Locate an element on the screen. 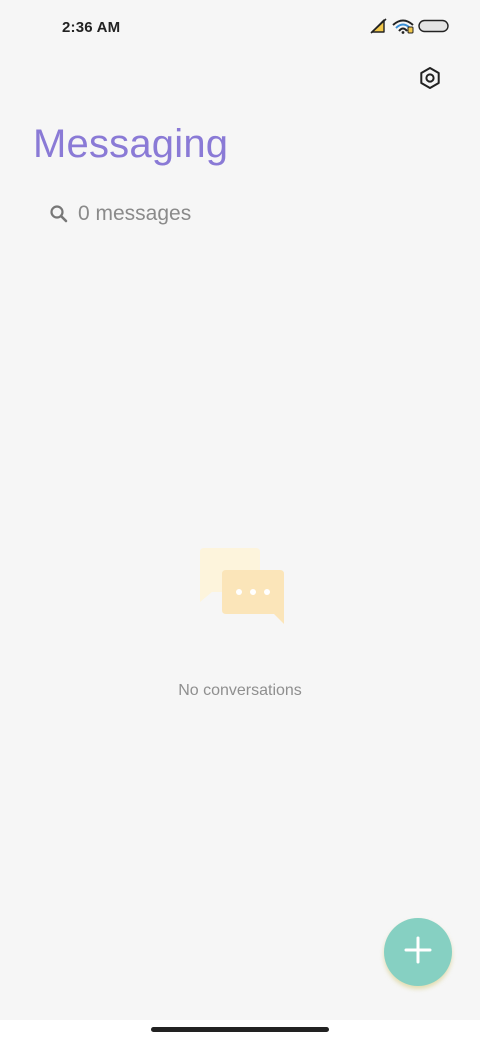 The image size is (480, 1040). status-time: 2:36 AM is located at coordinates (91, 27).